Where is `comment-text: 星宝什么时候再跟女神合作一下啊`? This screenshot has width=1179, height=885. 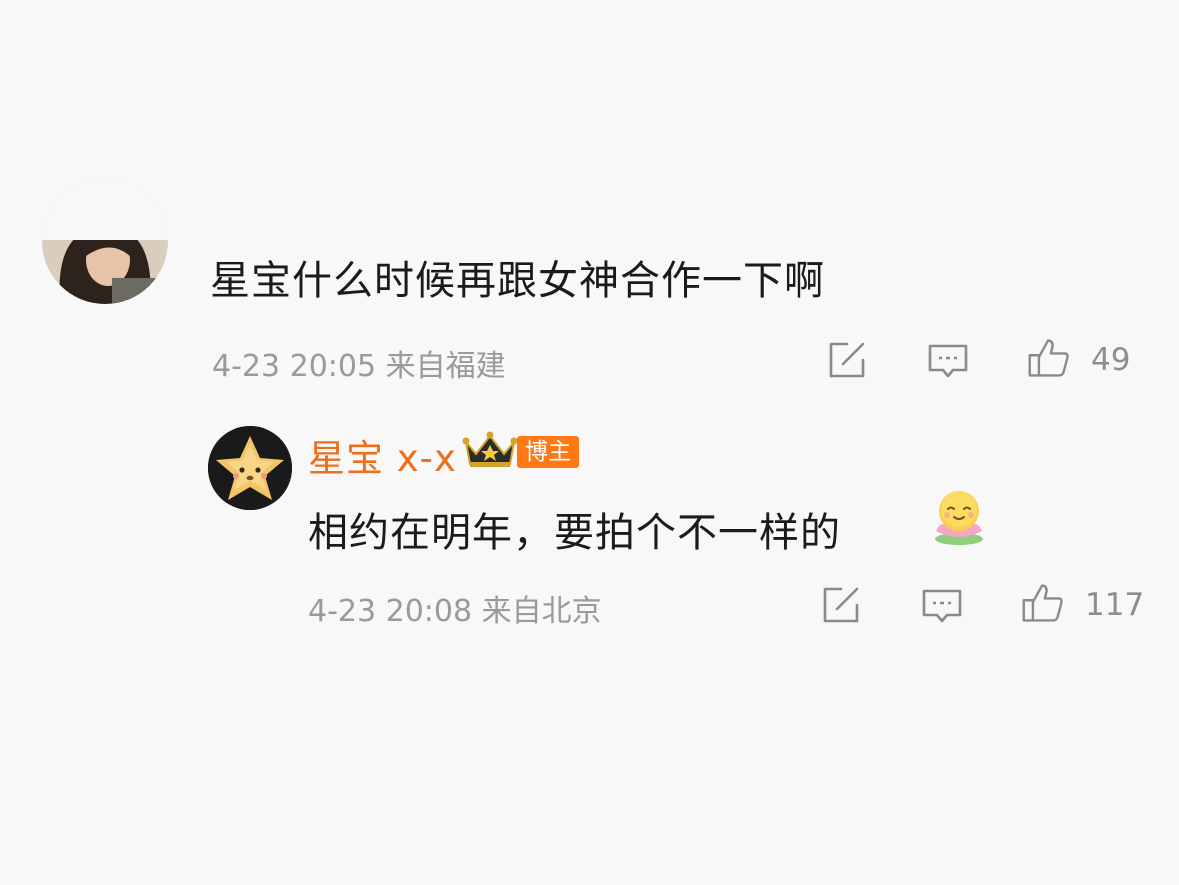 comment-text: 星宝什么时候再跟女神合作一下啊 is located at coordinates (517, 281).